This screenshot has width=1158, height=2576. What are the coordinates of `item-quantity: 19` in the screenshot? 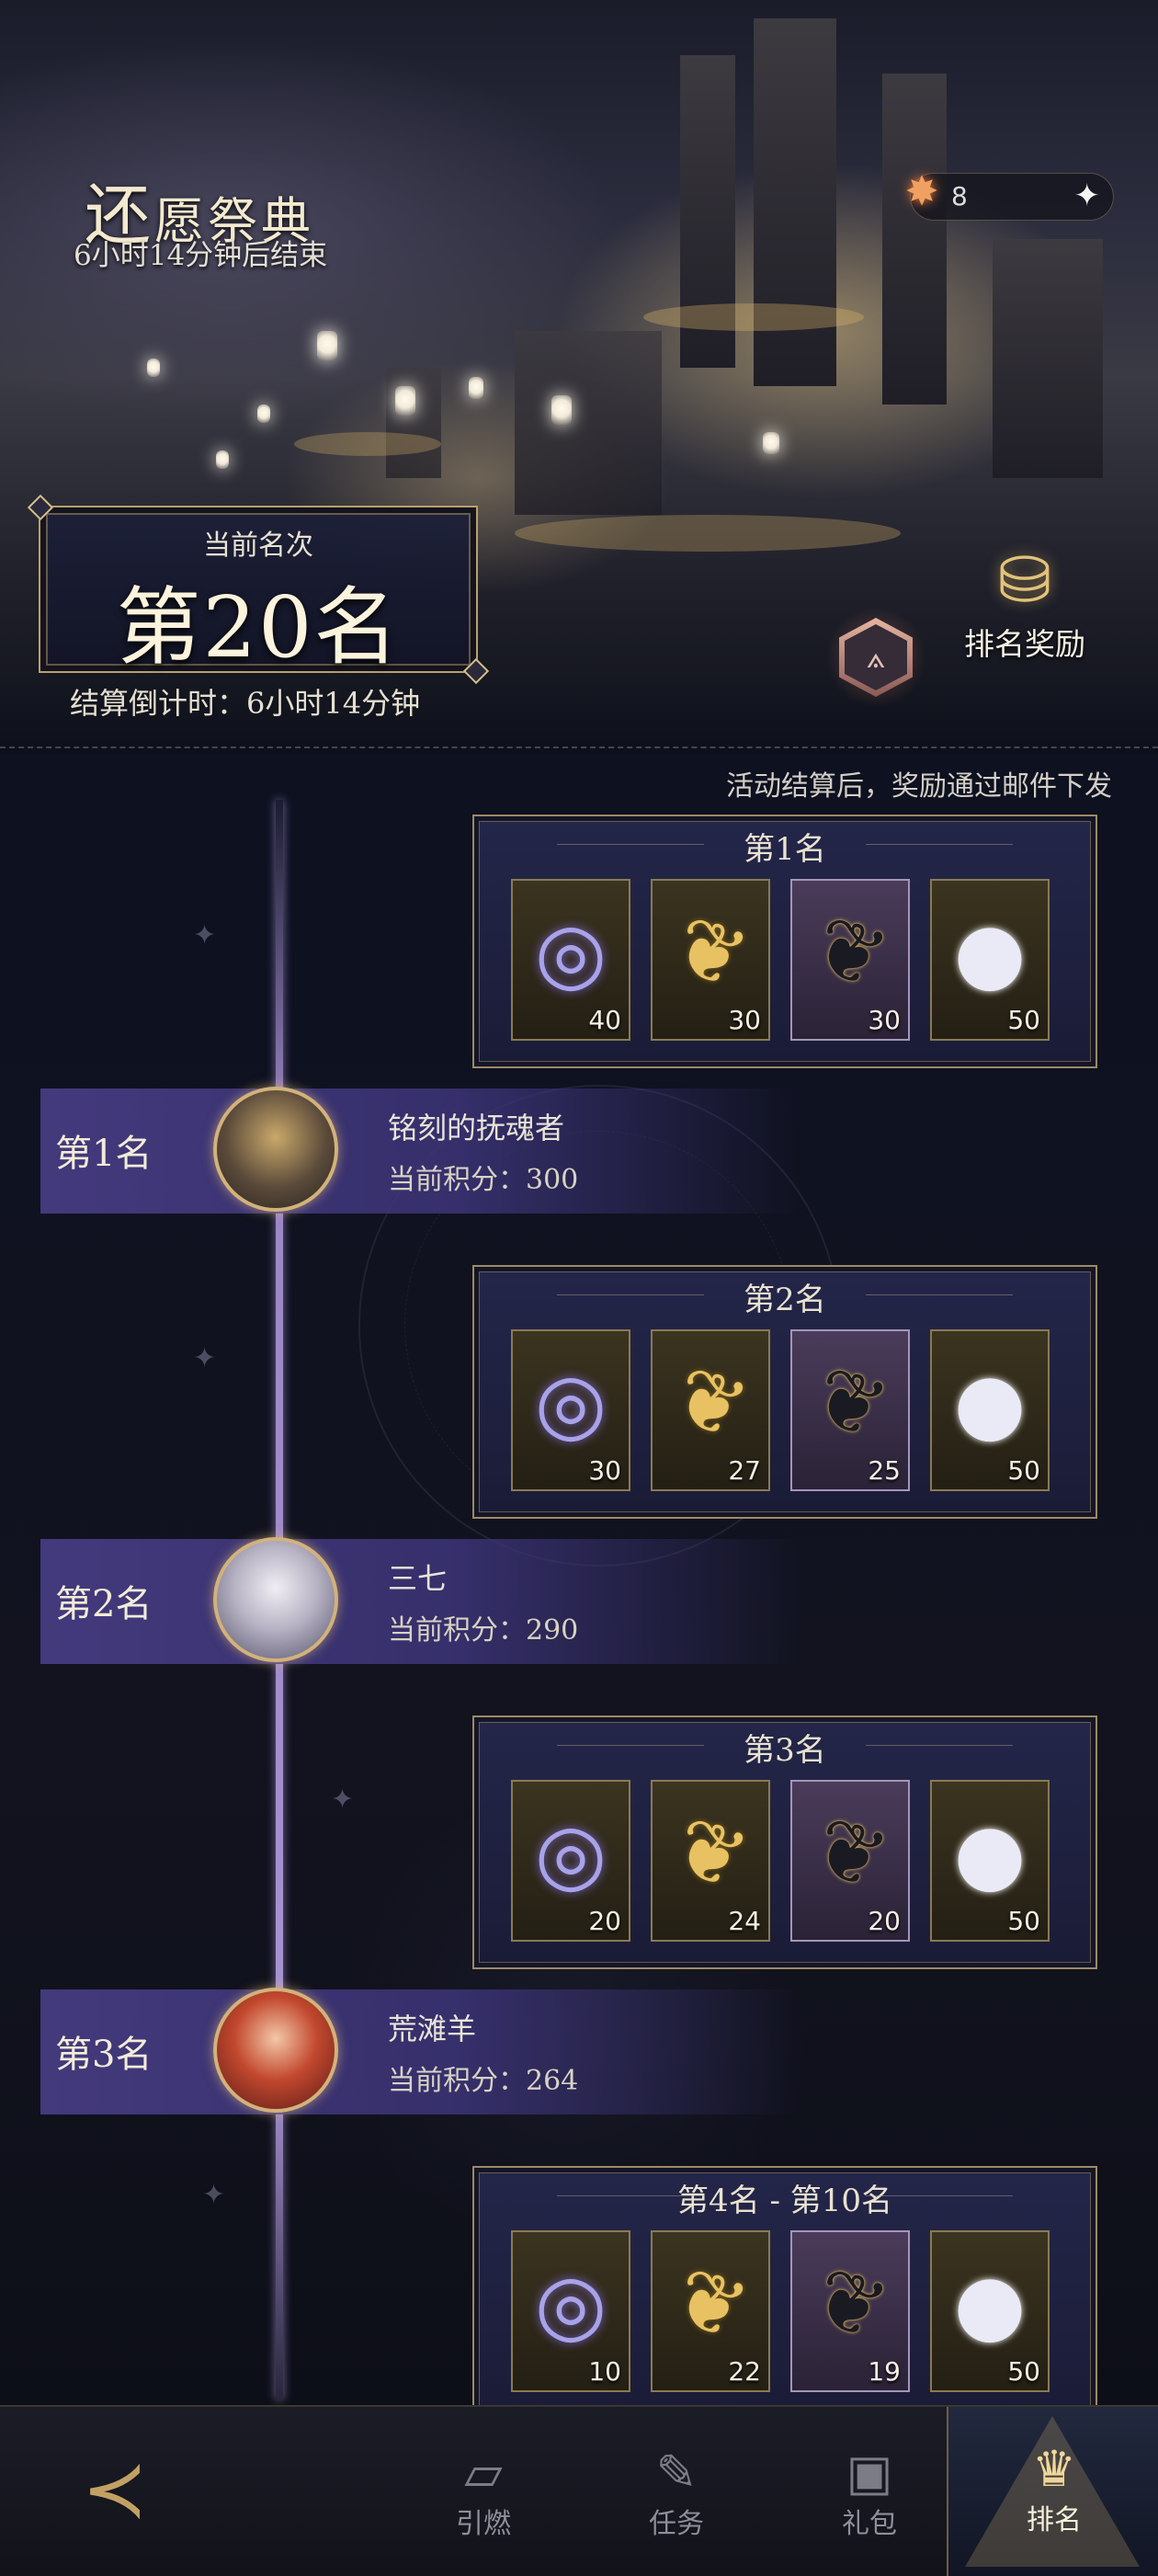 It's located at (884, 2371).